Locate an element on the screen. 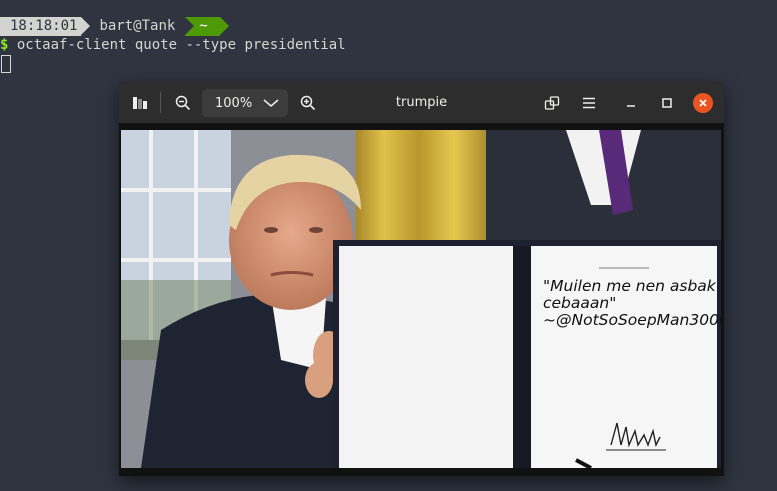 This screenshot has height=491, width=777. terminal-cursor is located at coordinates (6, 64).